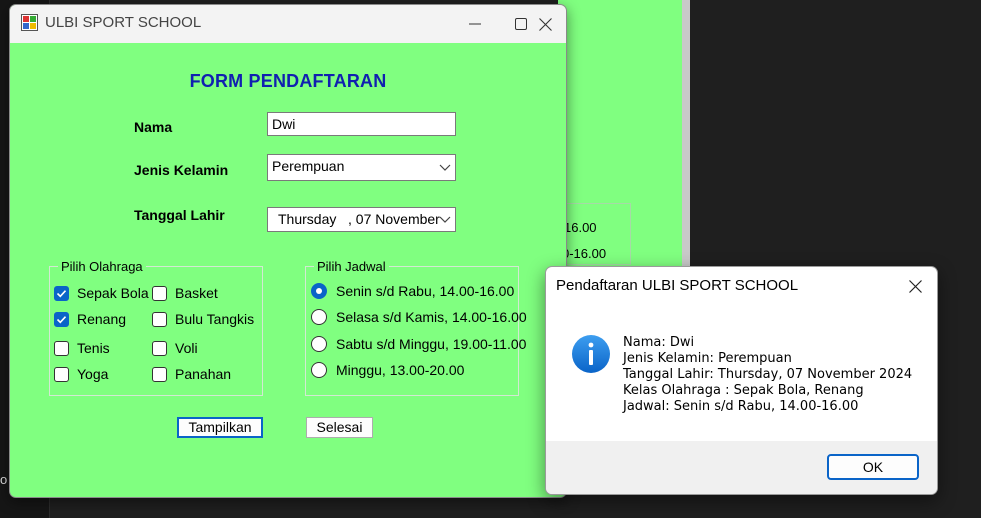 The image size is (981, 518). I want to click on checkbox-yoga: Yoga, so click(81, 374).